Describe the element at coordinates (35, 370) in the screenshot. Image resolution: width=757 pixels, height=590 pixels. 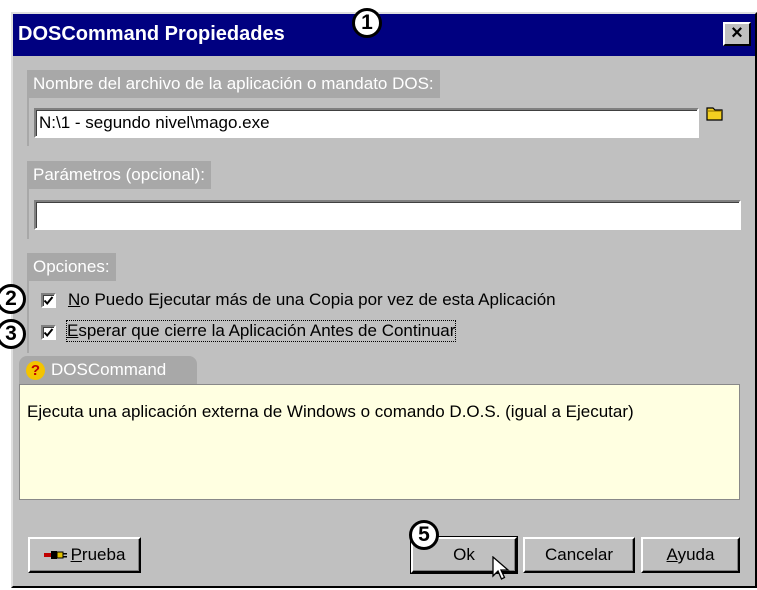
I see `question-icon: ?` at that location.